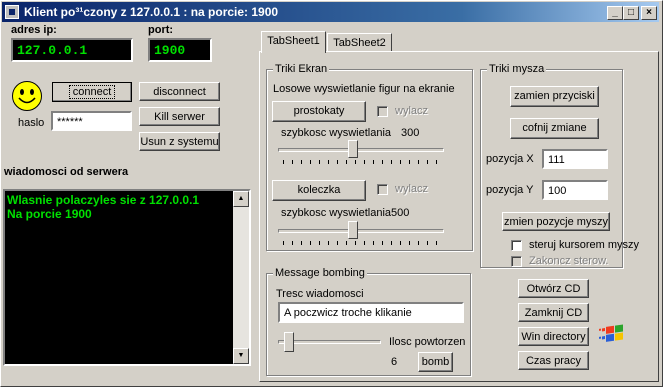 Image resolution: width=663 pixels, height=387 pixels. I want to click on pos-x-field: 111, so click(575, 159).